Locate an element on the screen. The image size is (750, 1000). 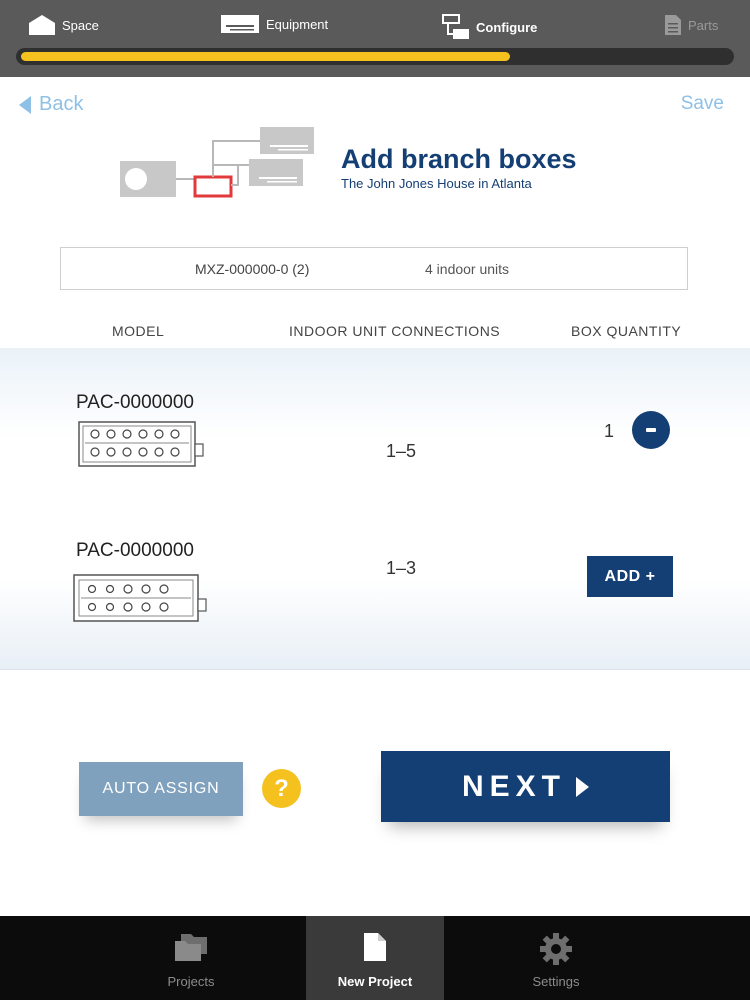
outdoor-unit-summary: MXZ-000000-0 (2) 4 indoor units is located at coordinates (374, 268).